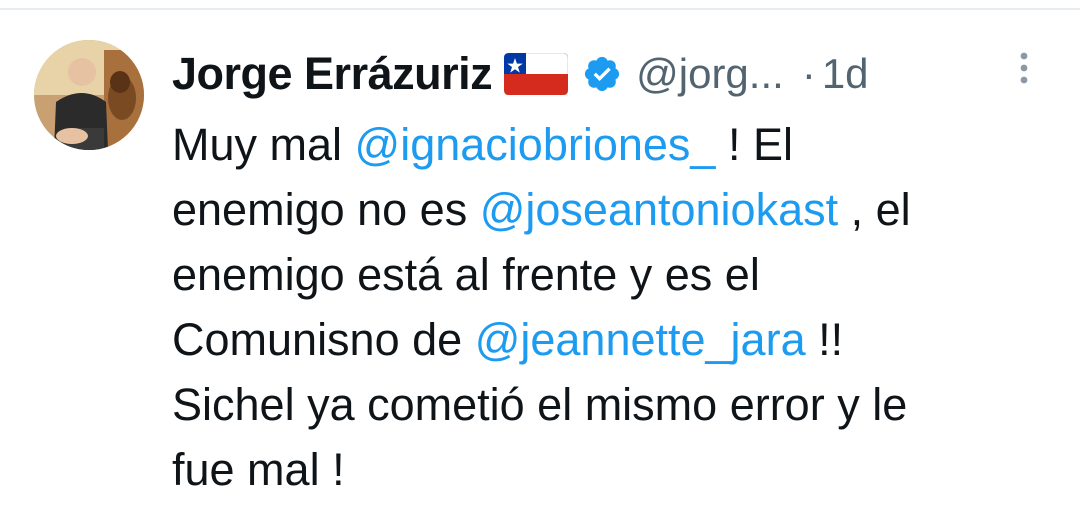 The image size is (1080, 511). I want to click on text-segment: enemigo está al frente y es el, so click(466, 274).